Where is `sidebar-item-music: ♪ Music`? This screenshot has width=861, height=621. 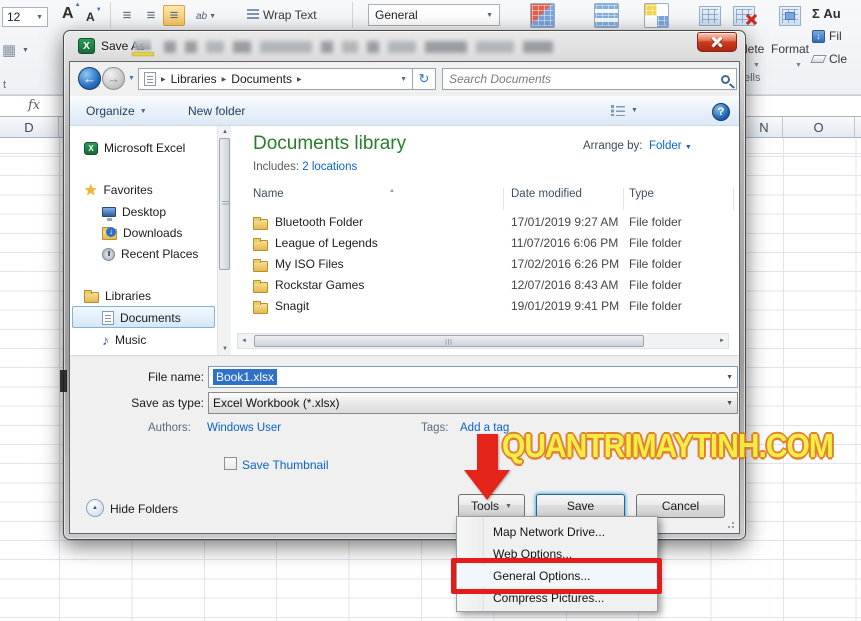 sidebar-item-music: ♪ Music is located at coordinates (124, 340).